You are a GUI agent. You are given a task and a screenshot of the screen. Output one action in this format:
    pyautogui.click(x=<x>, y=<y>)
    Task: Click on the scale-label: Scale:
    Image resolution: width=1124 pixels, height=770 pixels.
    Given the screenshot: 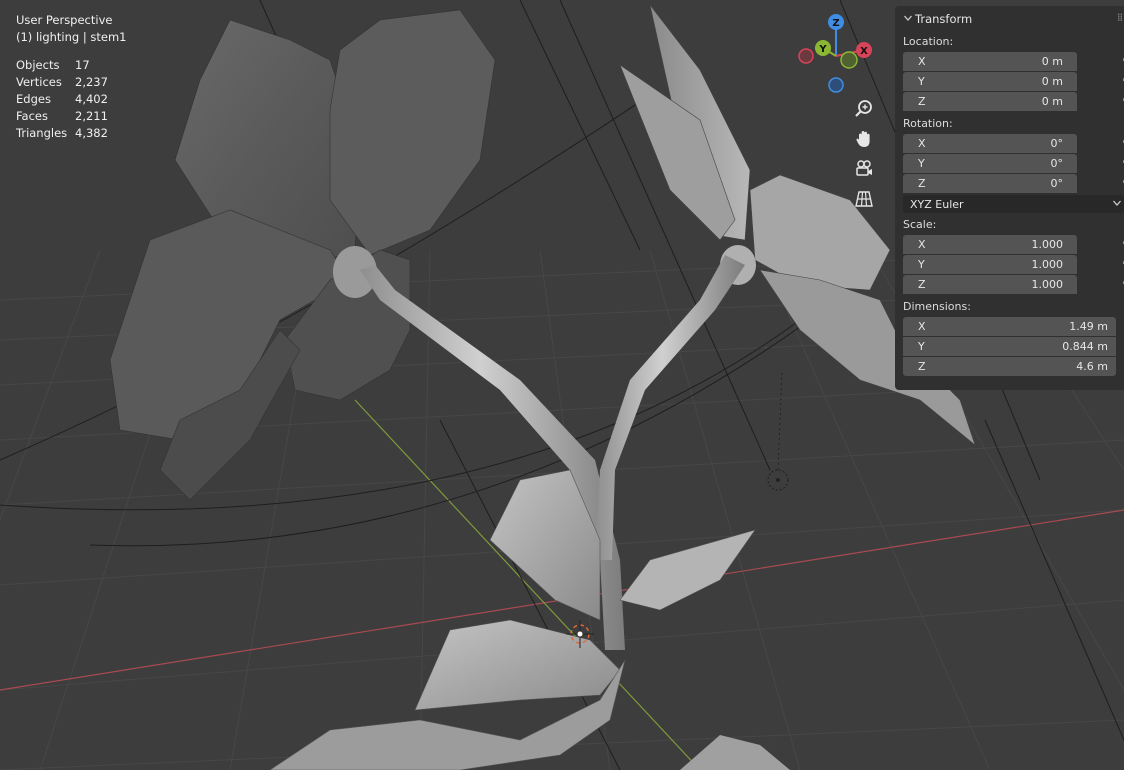 What is the action you would take?
    pyautogui.click(x=920, y=224)
    